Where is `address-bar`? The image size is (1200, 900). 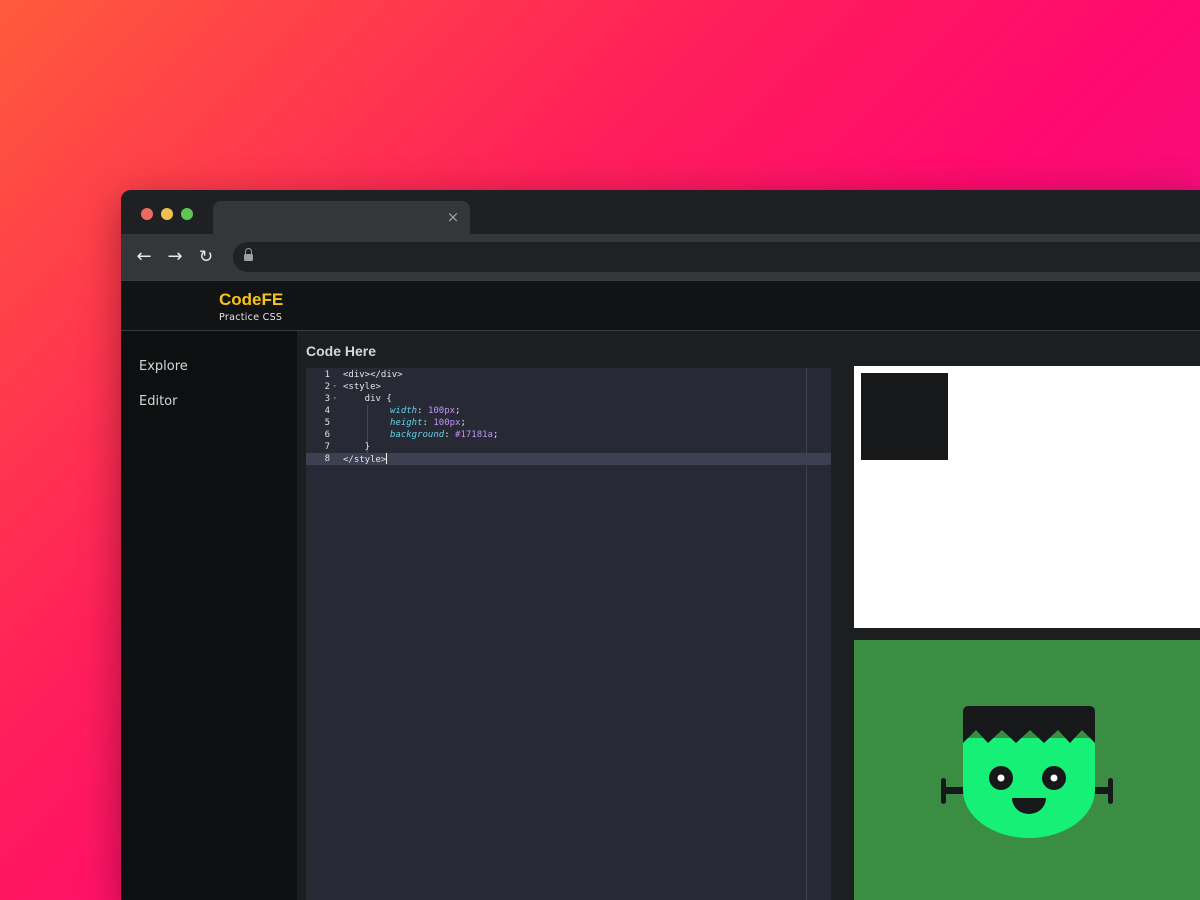 address-bar is located at coordinates (716, 257).